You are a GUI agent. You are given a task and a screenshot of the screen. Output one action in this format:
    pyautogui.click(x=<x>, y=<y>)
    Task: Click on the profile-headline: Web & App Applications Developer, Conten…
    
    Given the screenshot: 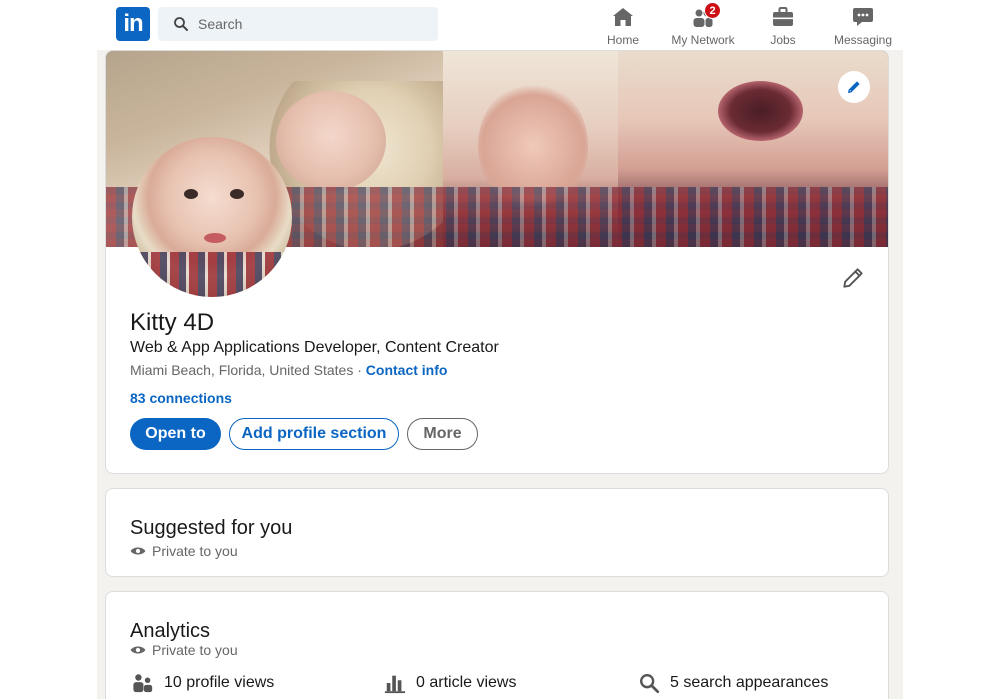 What is the action you would take?
    pyautogui.click(x=314, y=347)
    